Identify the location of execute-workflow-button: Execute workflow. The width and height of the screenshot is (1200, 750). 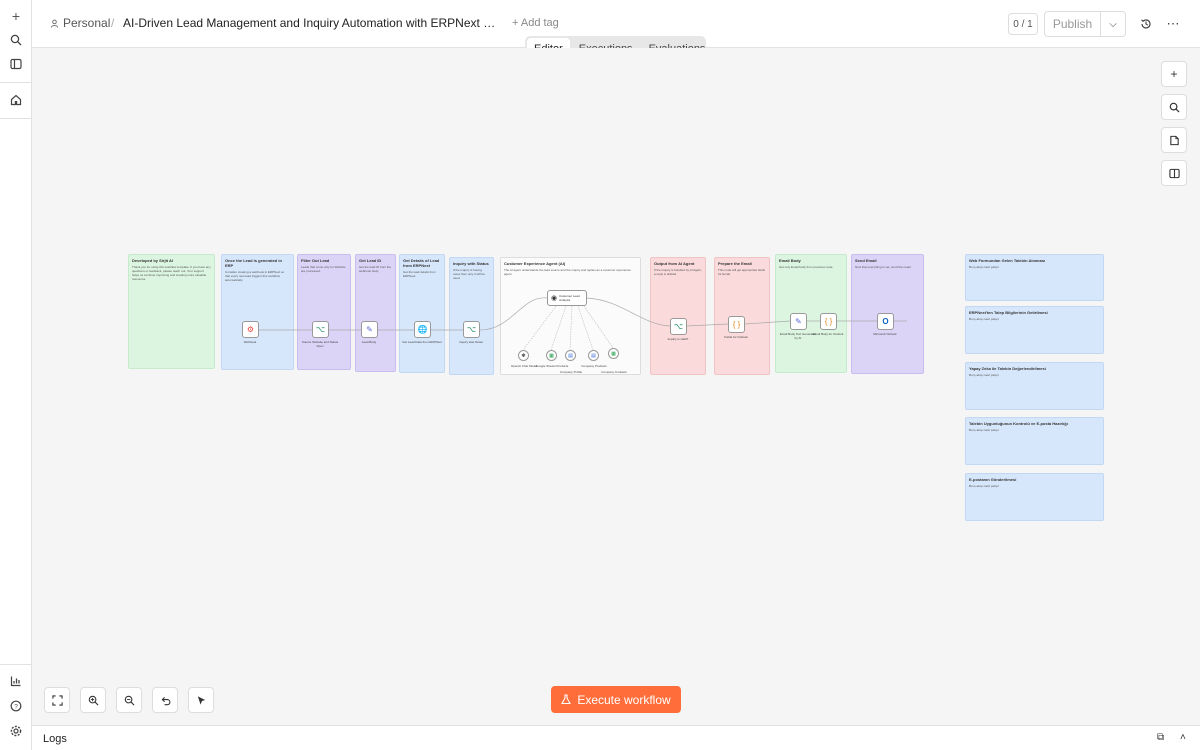
(616, 699).